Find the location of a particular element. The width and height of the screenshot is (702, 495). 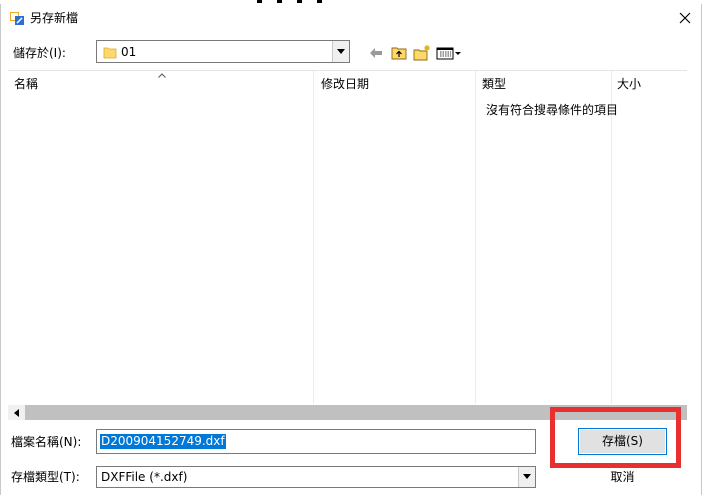

scroll-left-icon is located at coordinates (16, 412).